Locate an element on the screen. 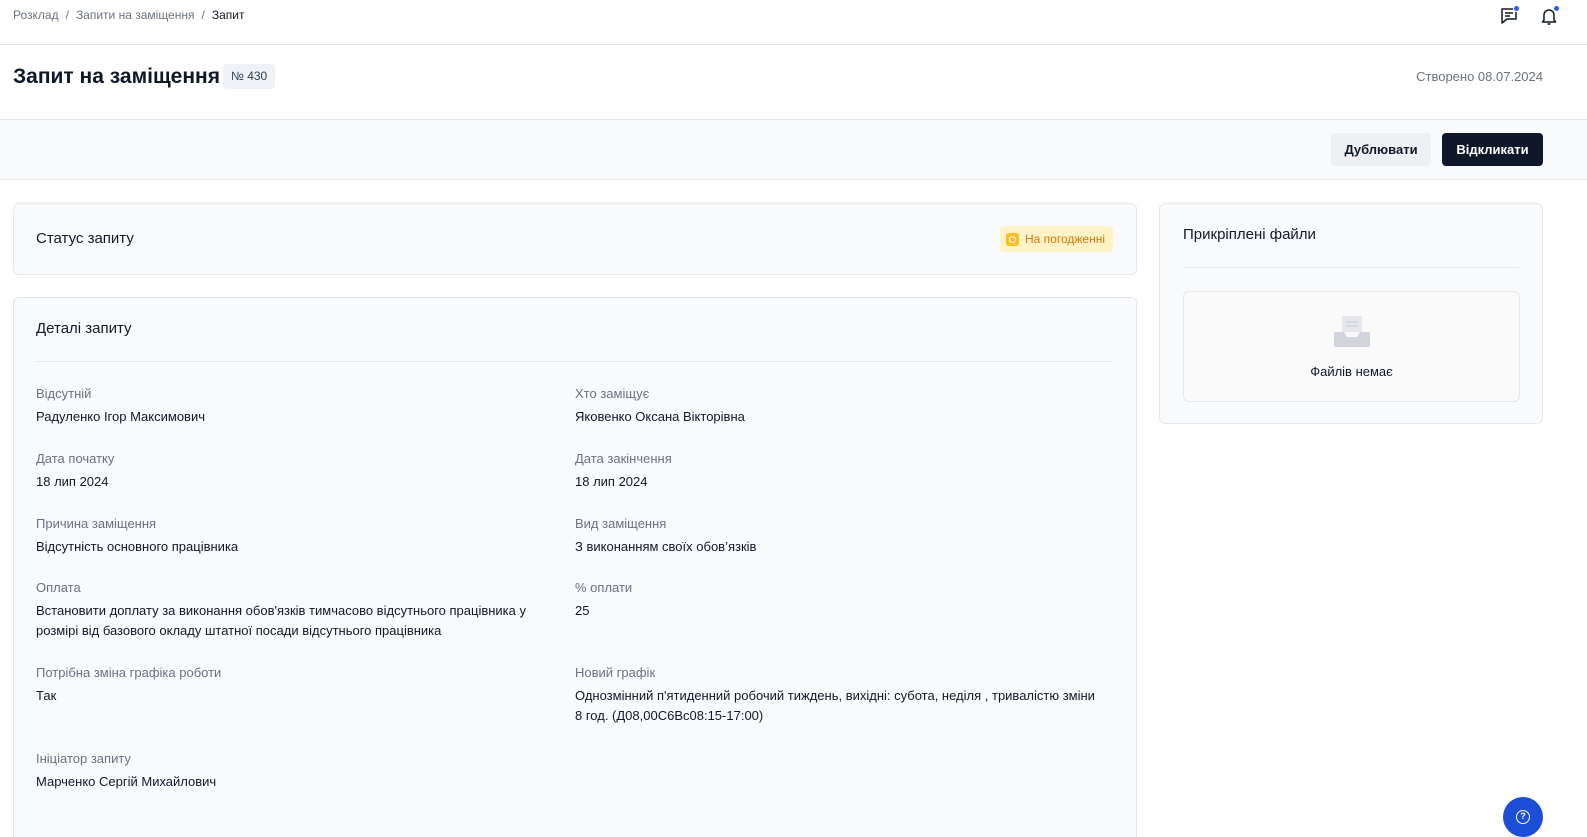  field-label: Оплата is located at coordinates (58, 587).